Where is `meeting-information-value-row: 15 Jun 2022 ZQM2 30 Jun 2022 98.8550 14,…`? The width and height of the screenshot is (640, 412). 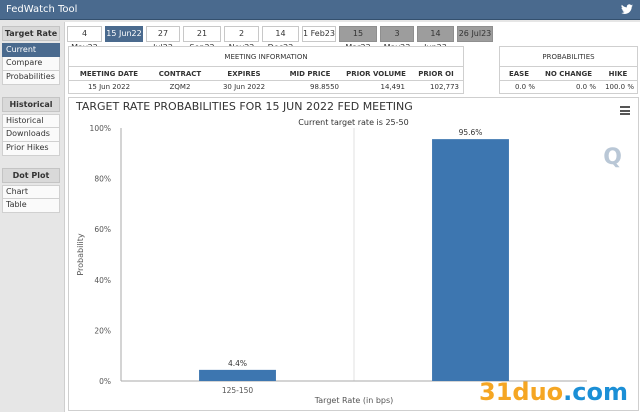
meeting-information-value-row: 15 Jun 2022 ZQM2 30 Jun 2022 98.8550 14,… is located at coordinates (266, 87).